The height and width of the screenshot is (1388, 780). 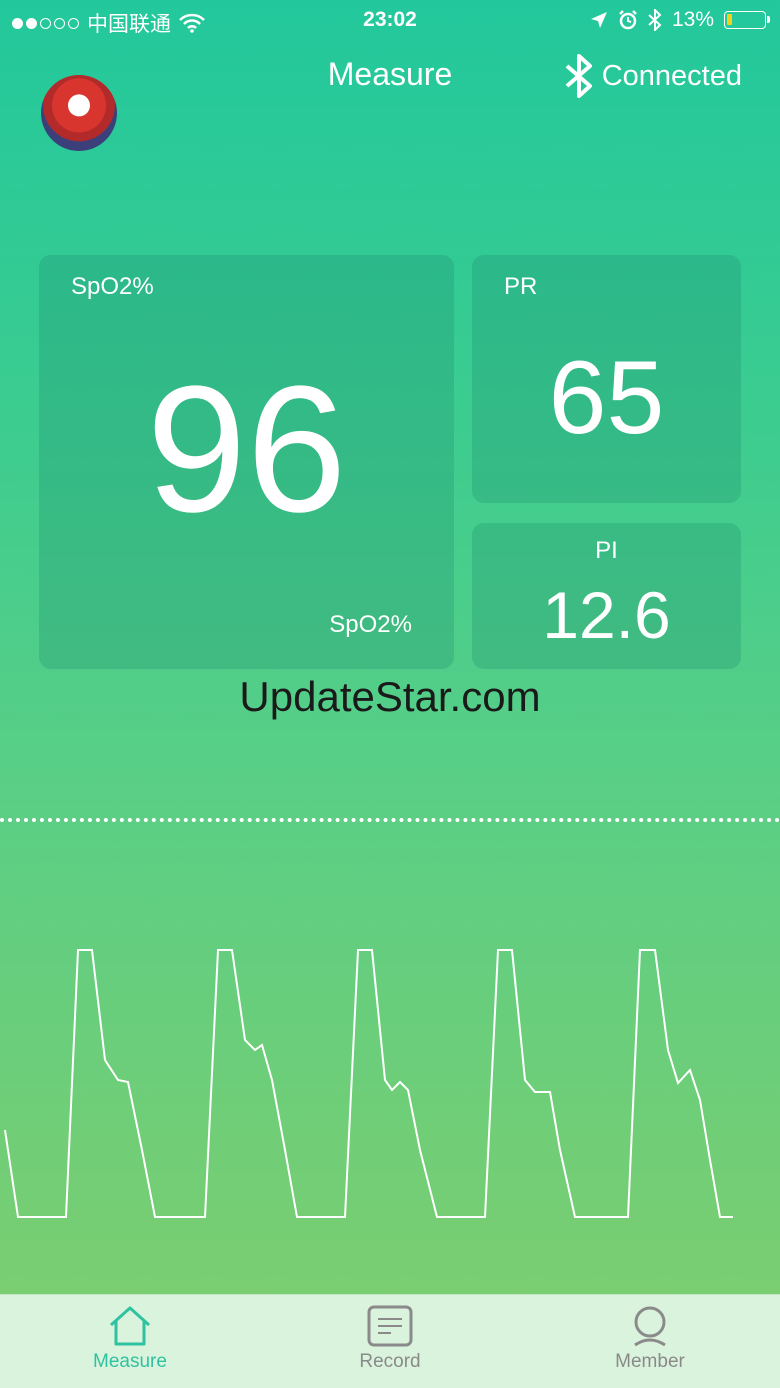 I want to click on record-icon, so click(x=390, y=1326).